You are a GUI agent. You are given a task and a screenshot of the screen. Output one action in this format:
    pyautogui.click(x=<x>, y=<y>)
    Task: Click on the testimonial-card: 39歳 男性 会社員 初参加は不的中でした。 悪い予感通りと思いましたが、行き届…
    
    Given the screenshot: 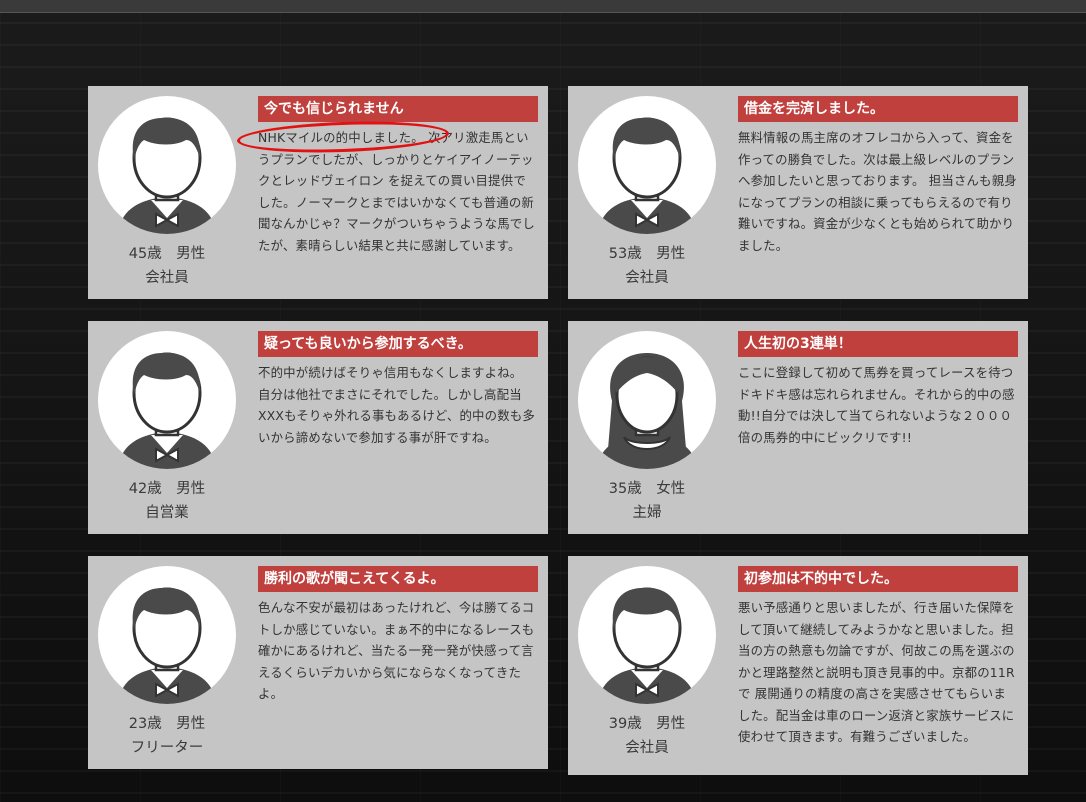 What is the action you would take?
    pyautogui.click(x=798, y=665)
    